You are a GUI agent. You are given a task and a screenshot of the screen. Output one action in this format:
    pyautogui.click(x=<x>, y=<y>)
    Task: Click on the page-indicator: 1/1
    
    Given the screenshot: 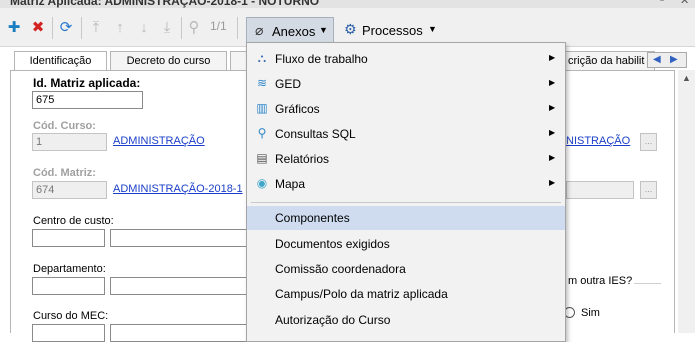 What is the action you would take?
    pyautogui.click(x=218, y=26)
    